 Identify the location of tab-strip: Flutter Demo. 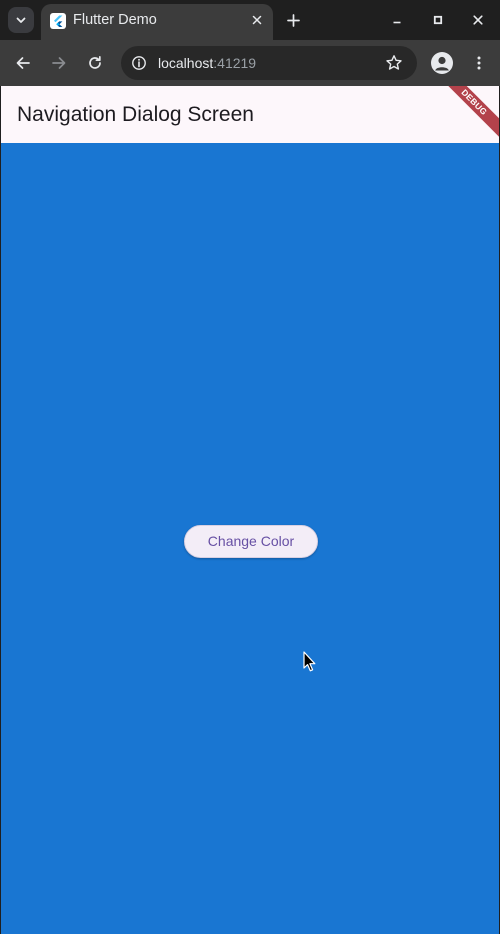
(250, 20).